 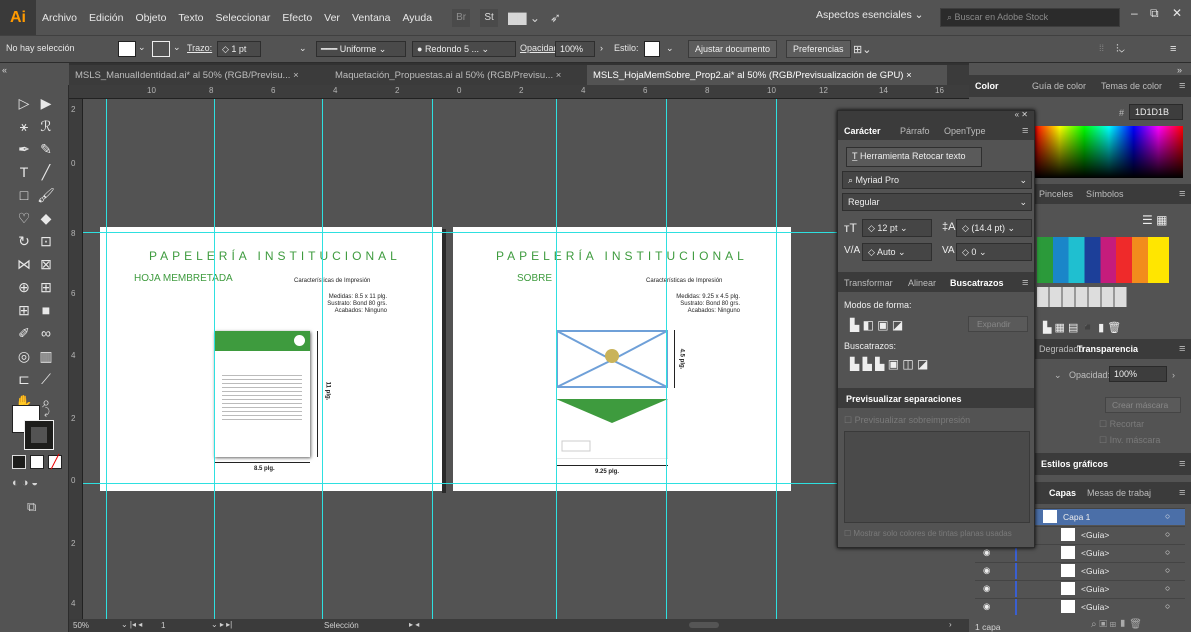 What do you see at coordinates (46, 149) in the screenshot?
I see `curvature-tool-icon: ✎` at bounding box center [46, 149].